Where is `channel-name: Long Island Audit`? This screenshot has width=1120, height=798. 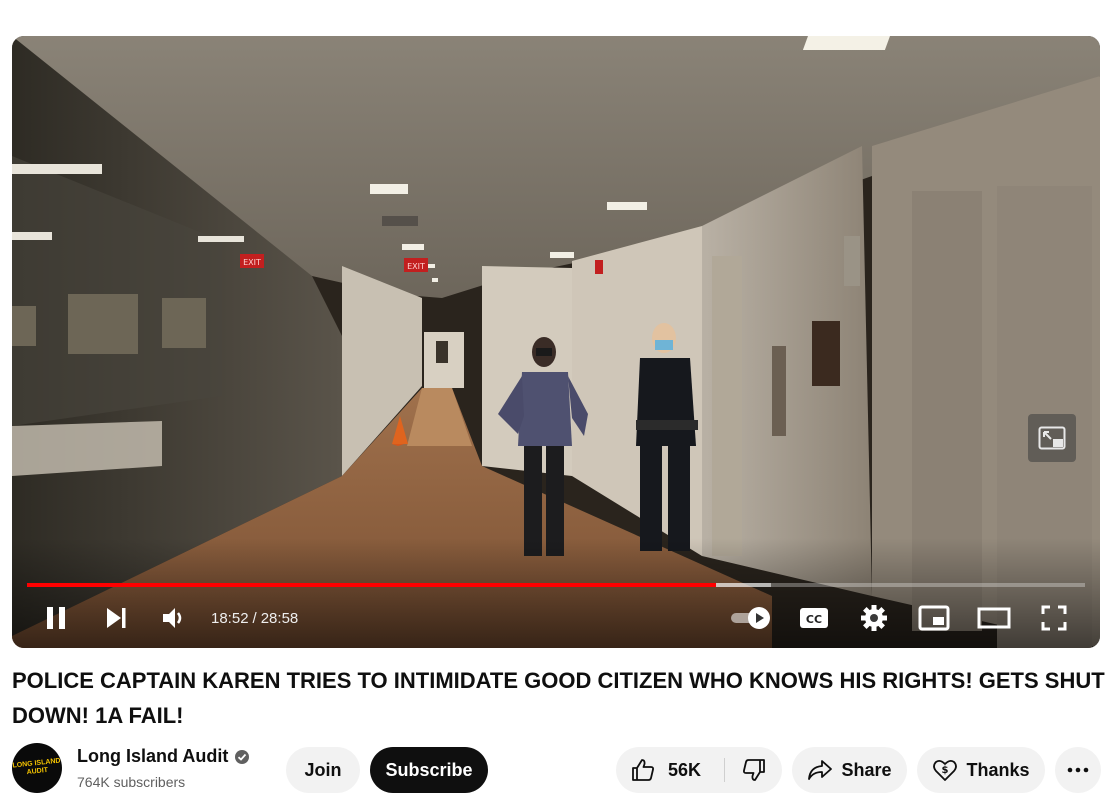
channel-name: Long Island Audit is located at coordinates (152, 756).